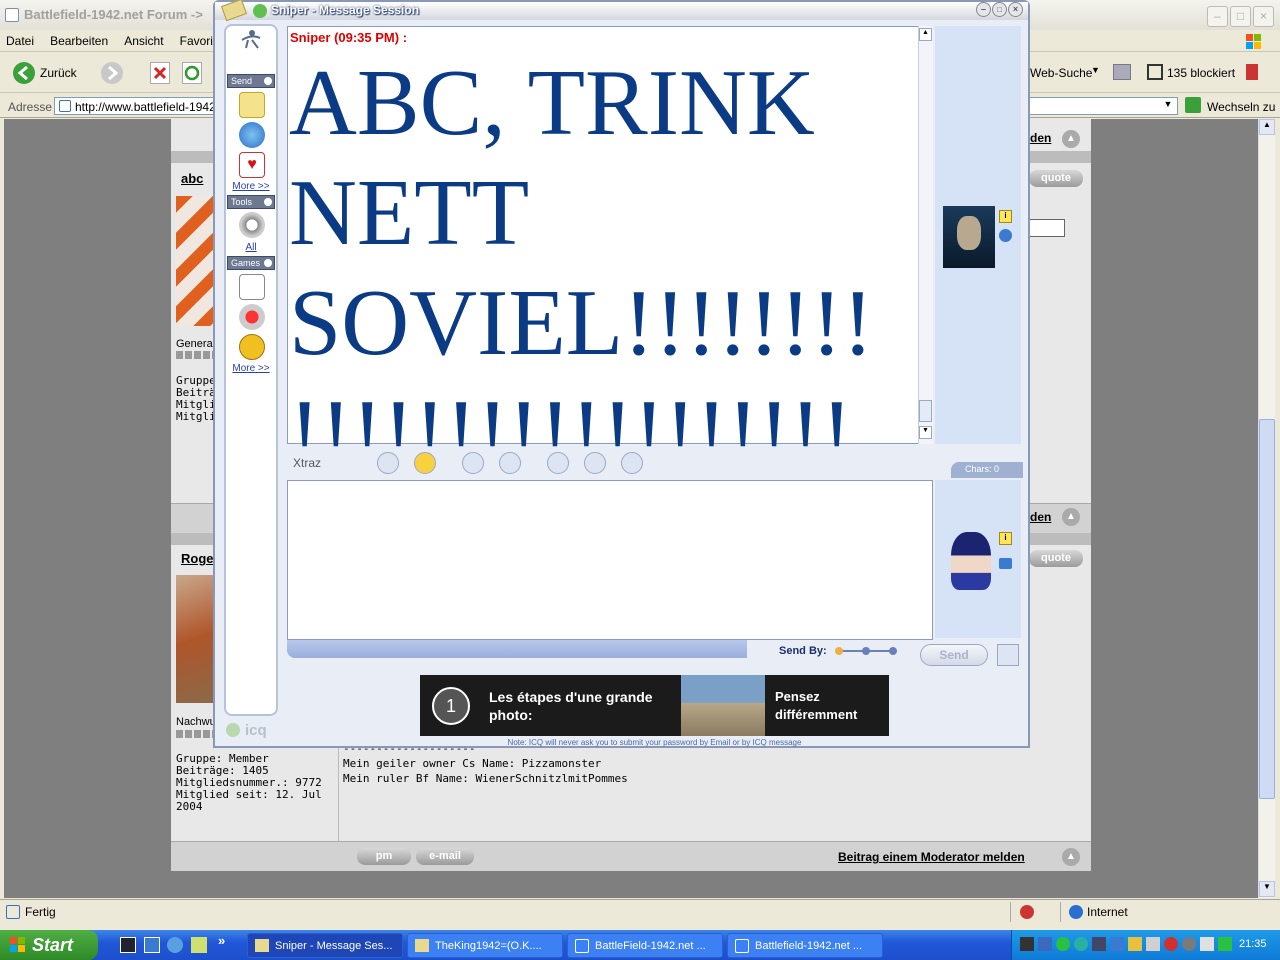 This screenshot has width=1280, height=960. I want to click on refresh-button, so click(192, 73).